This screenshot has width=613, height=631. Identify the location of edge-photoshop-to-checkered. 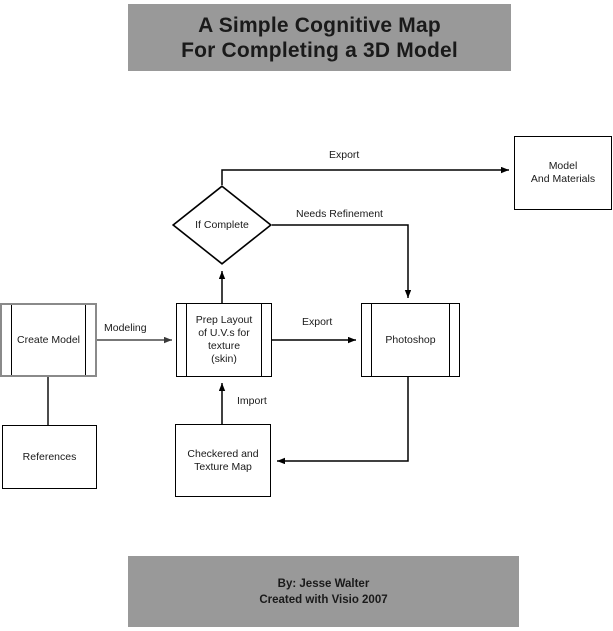
(343, 421).